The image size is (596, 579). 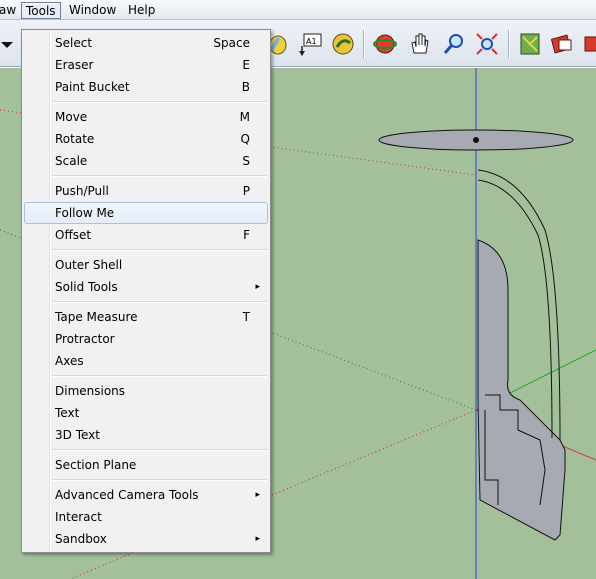 What do you see at coordinates (73, 235) in the screenshot?
I see `menu-item-label: Offset` at bounding box center [73, 235].